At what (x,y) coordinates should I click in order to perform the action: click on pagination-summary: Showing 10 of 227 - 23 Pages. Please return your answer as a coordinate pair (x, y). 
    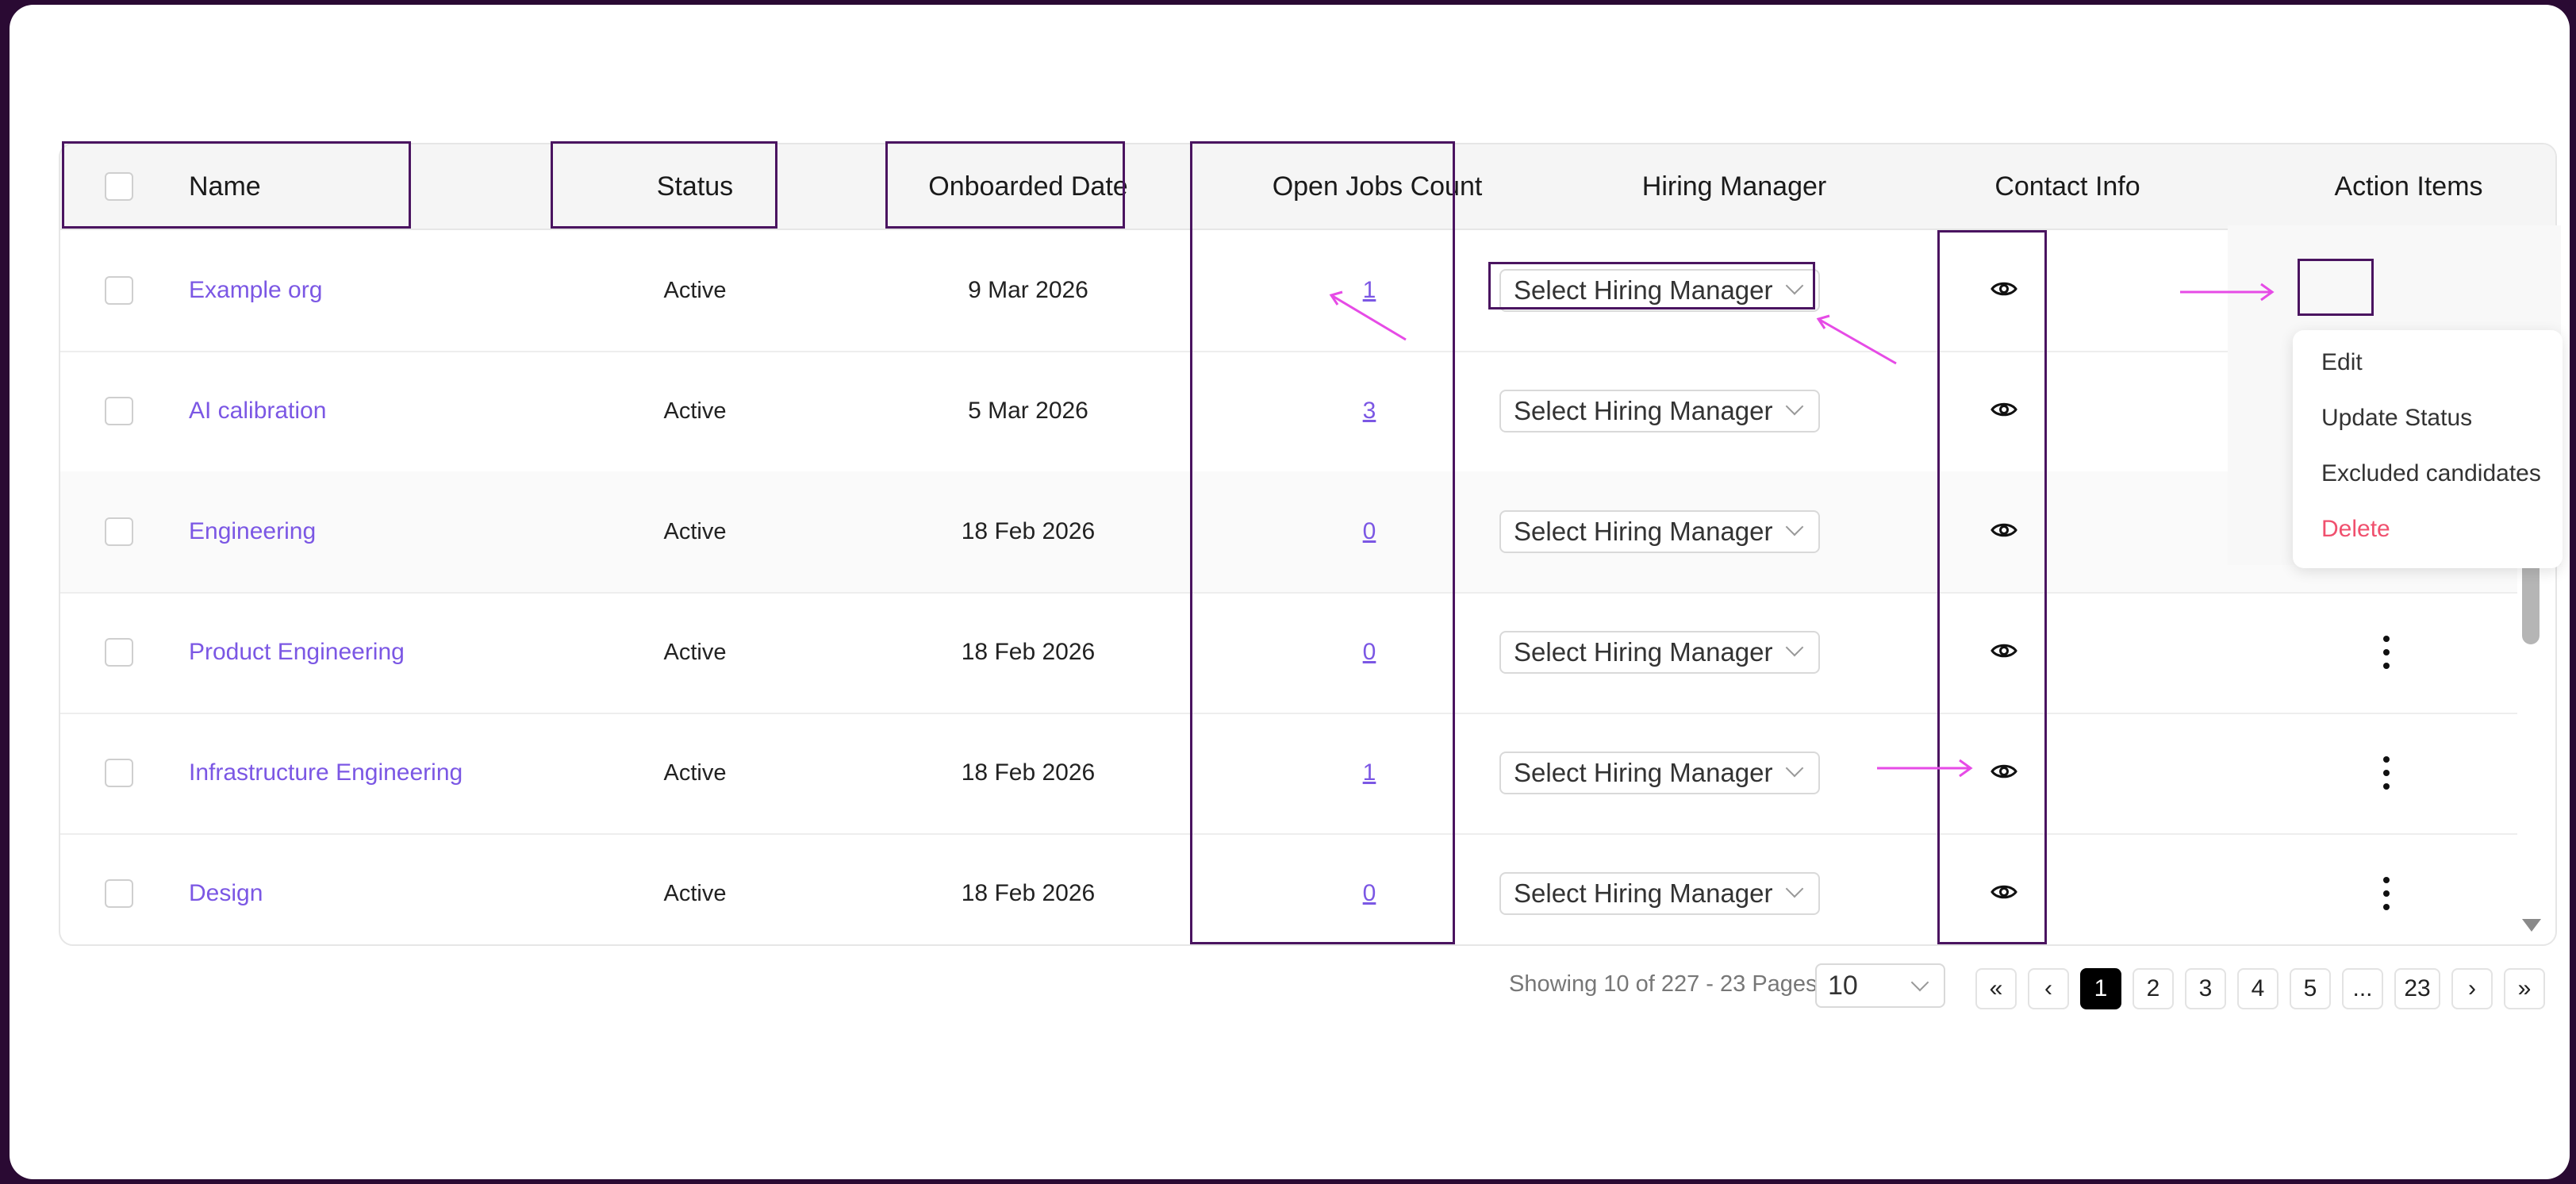
    Looking at the image, I should click on (1663, 984).